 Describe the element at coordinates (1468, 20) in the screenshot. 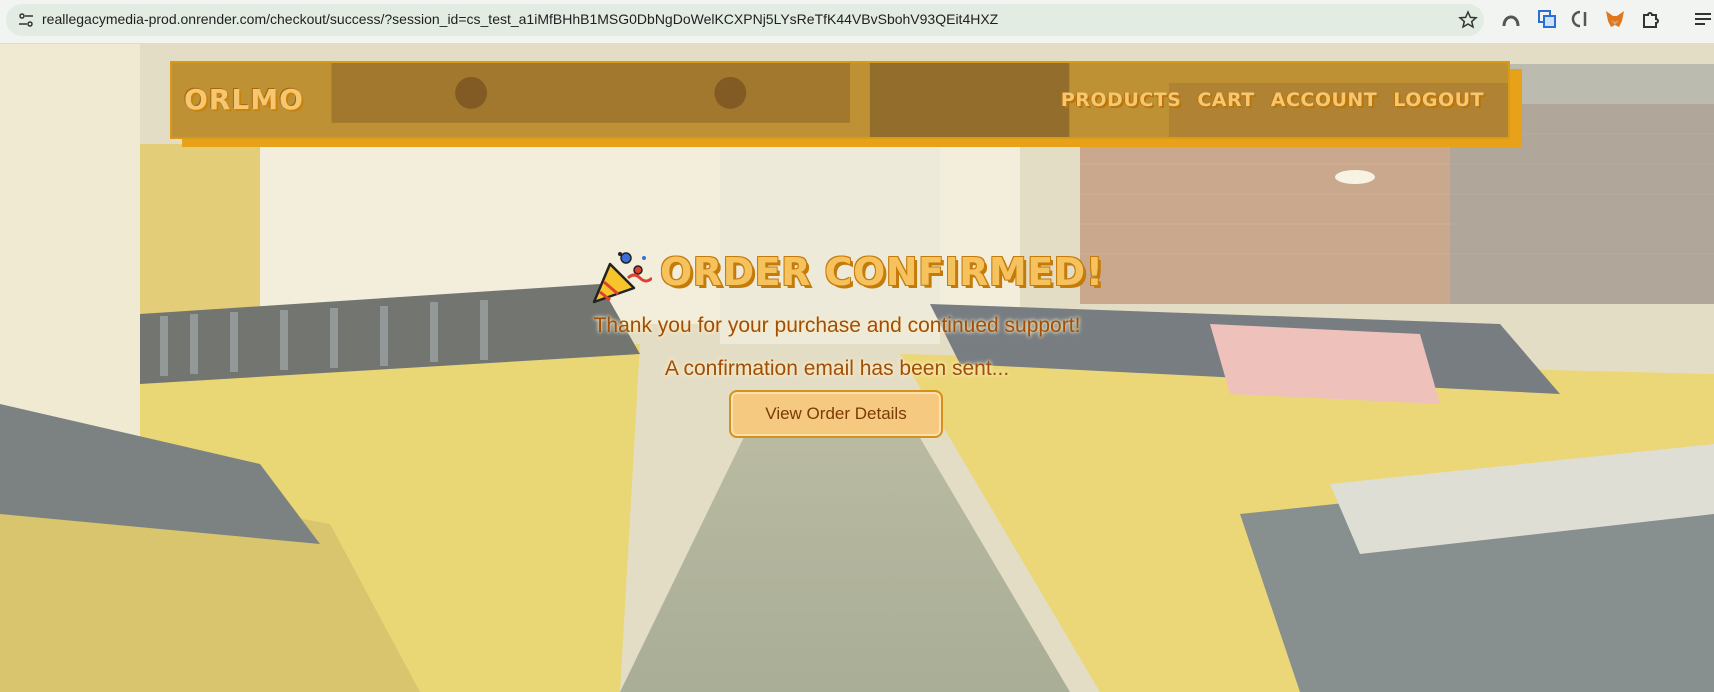

I see `bookmark-star-icon` at that location.